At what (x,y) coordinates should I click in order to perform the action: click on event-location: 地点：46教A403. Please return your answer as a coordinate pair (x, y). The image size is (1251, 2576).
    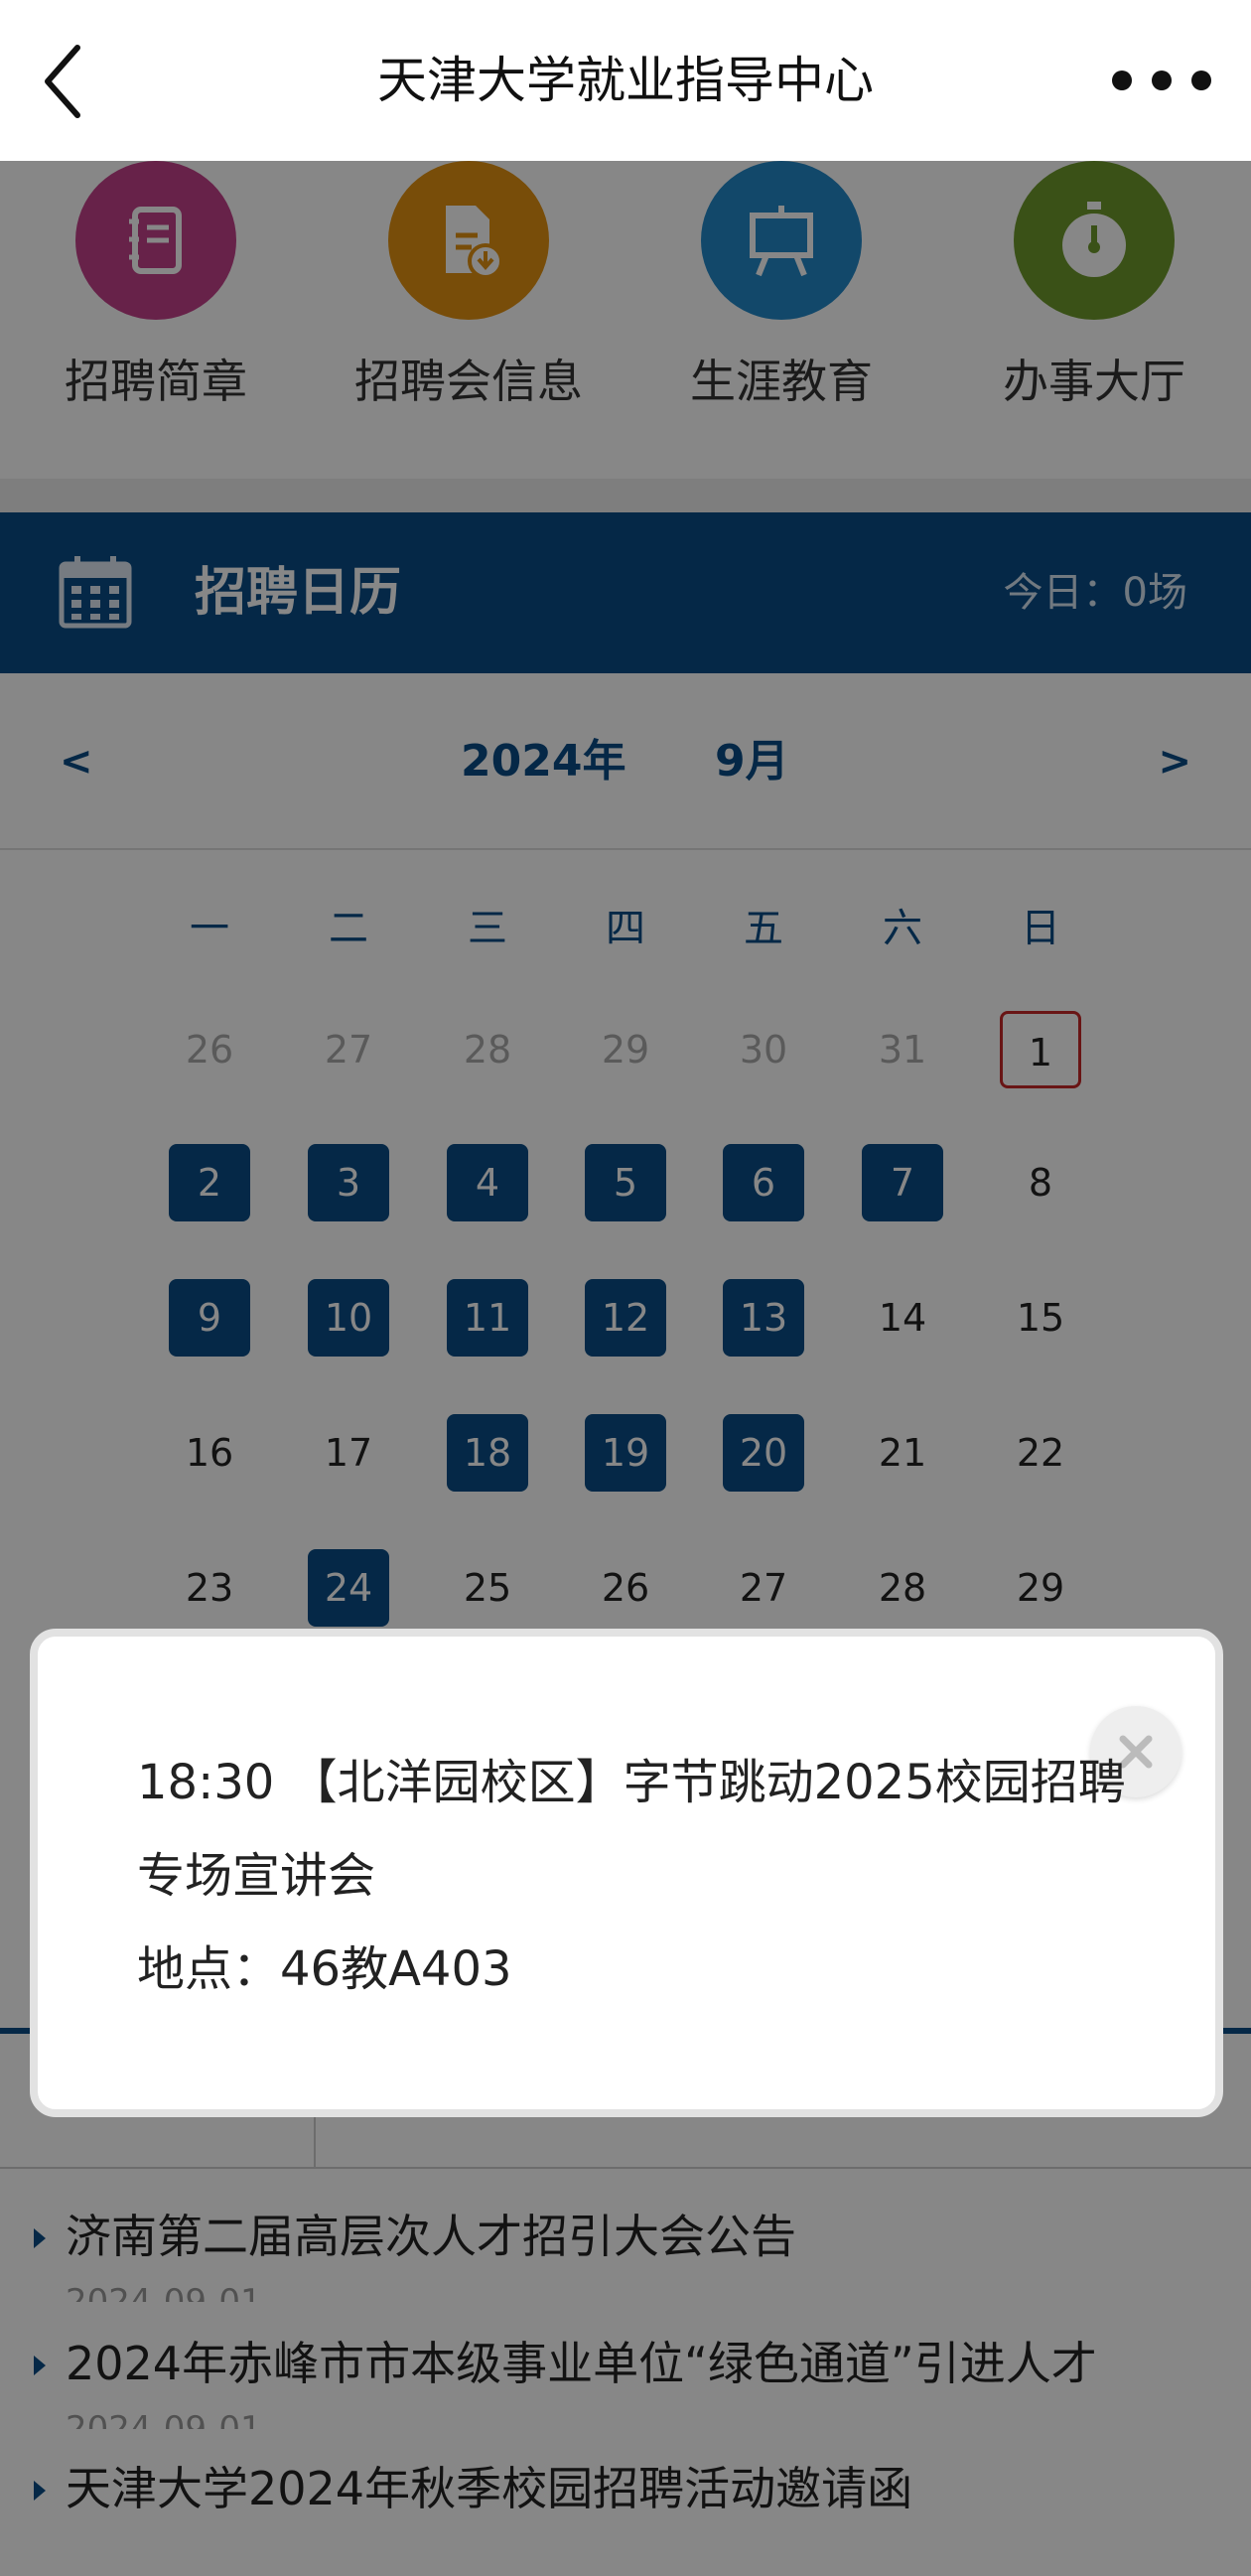
    Looking at the image, I should click on (324, 1969).